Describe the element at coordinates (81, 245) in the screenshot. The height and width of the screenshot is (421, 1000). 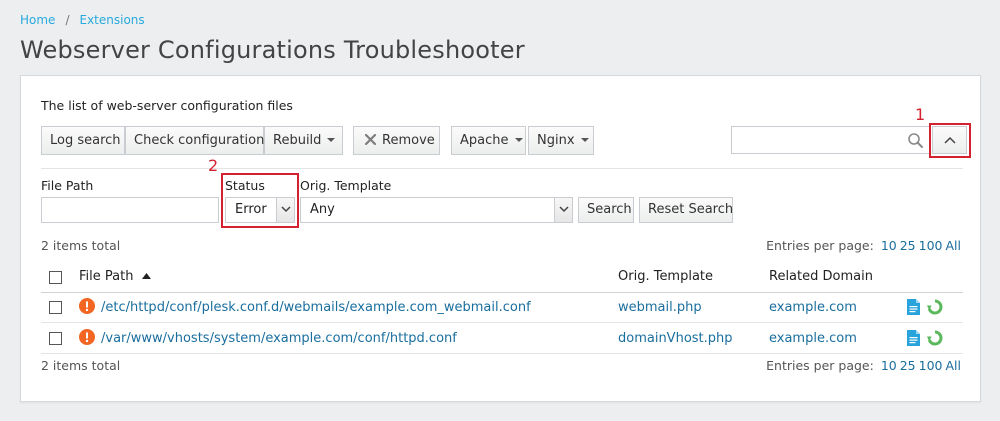
I see `items-total-top: 2 items total` at that location.